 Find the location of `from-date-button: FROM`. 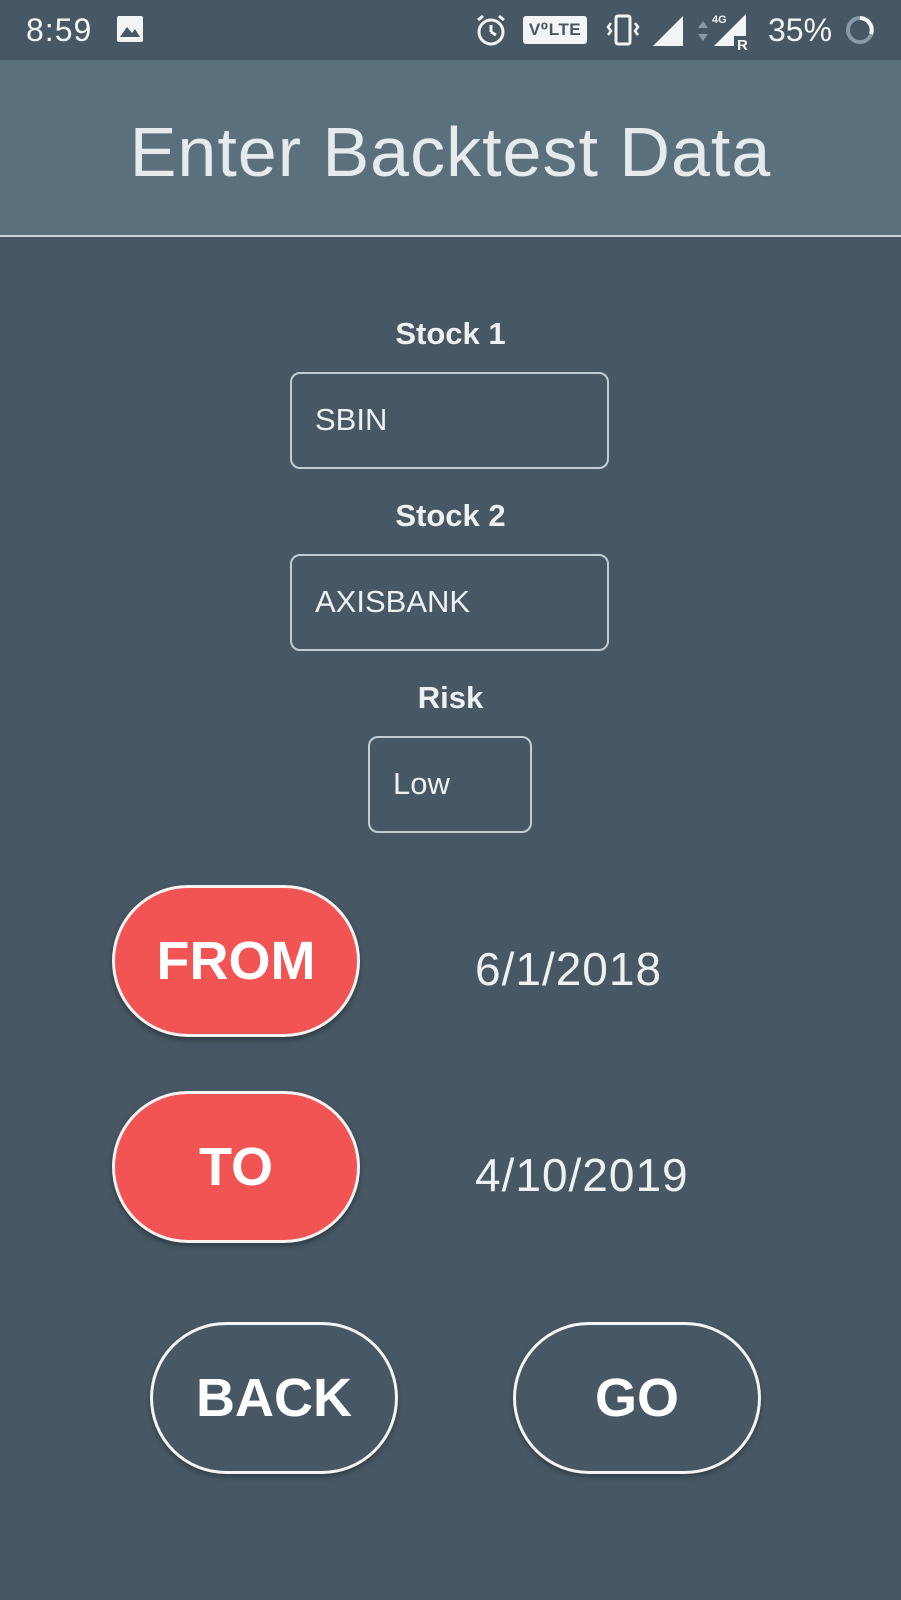

from-date-button: FROM is located at coordinates (236, 961).